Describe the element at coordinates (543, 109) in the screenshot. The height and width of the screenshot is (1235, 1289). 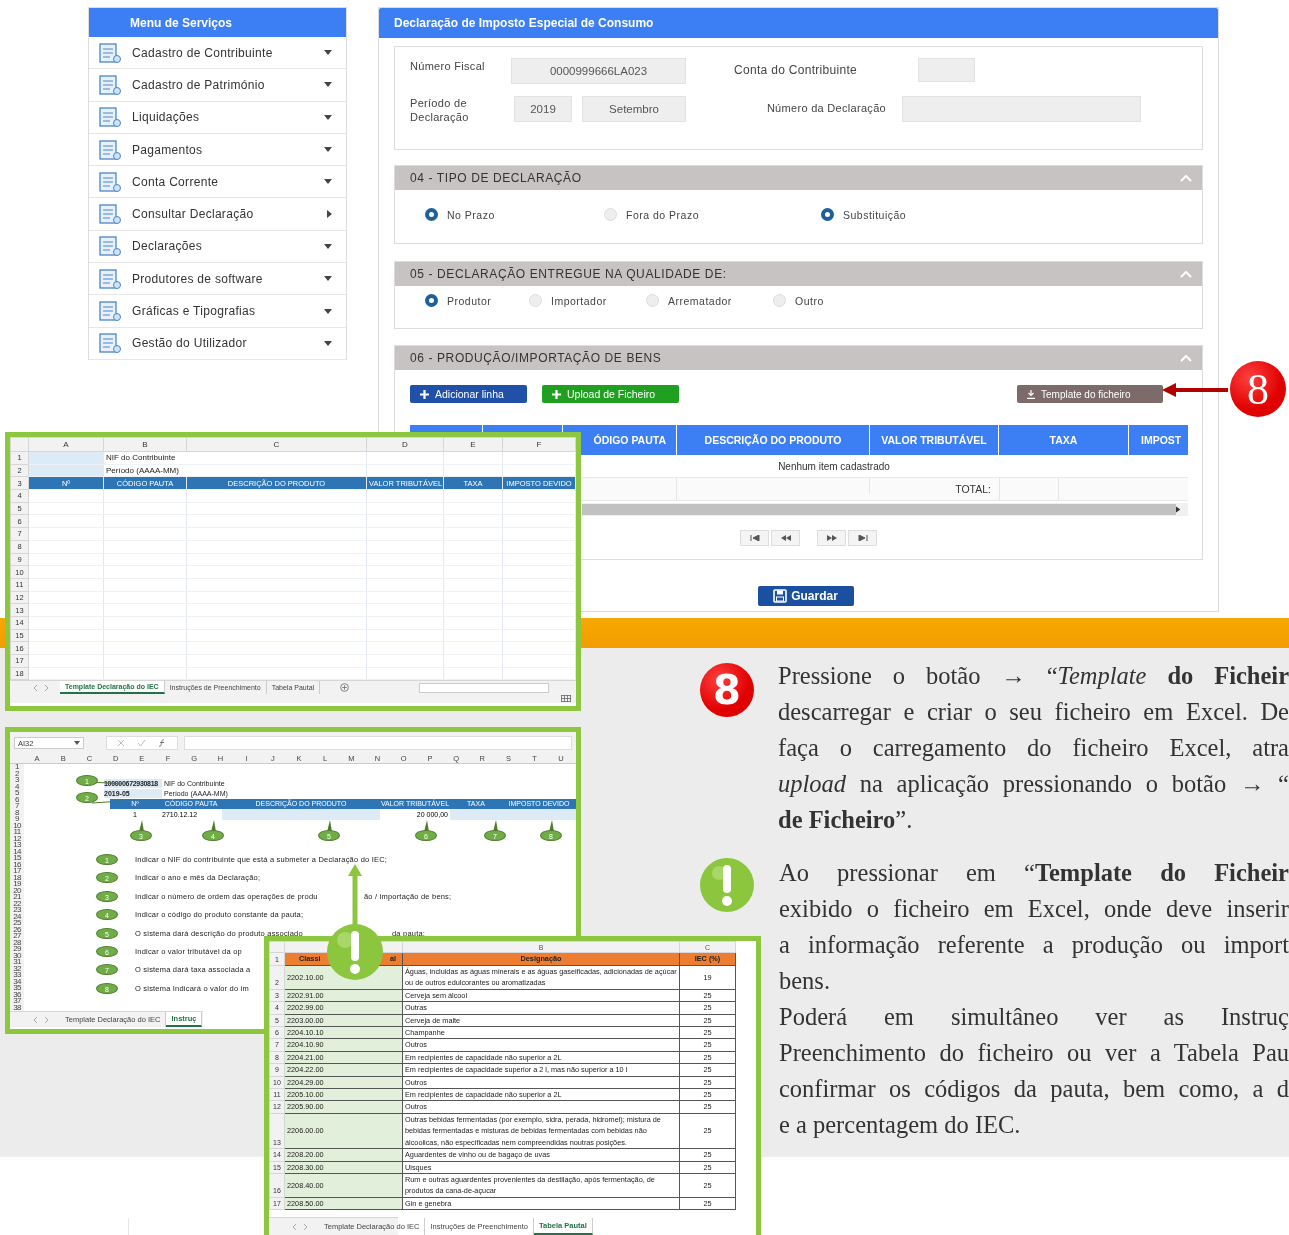
I see `year-field: 2019` at that location.